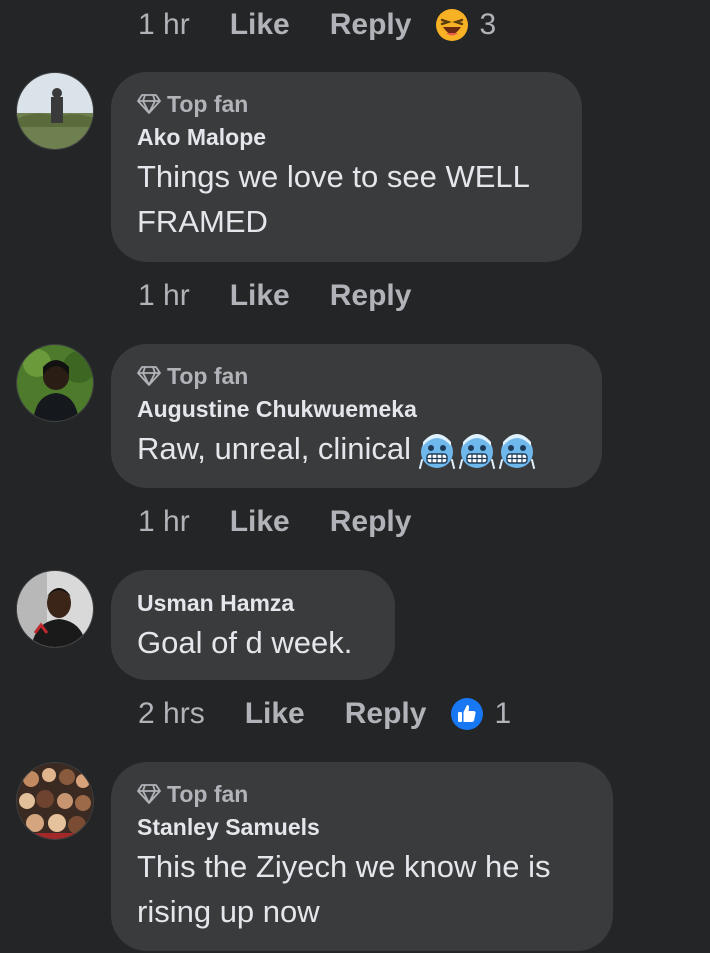 Image resolution: width=710 pixels, height=953 pixels. Describe the element at coordinates (356, 409) in the screenshot. I see `comment-author: Augustine Chukwuemeka` at that location.